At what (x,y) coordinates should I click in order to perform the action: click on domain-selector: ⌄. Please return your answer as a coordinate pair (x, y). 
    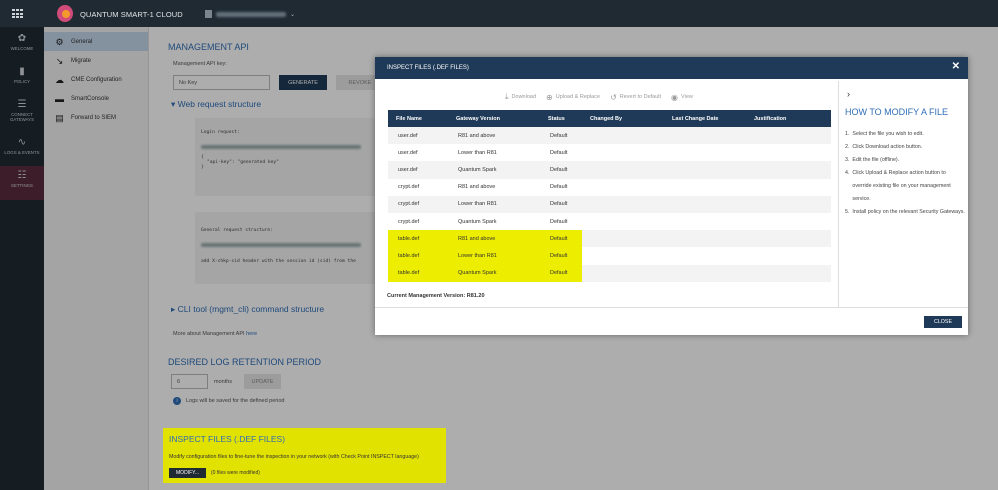
    Looking at the image, I should click on (250, 14).